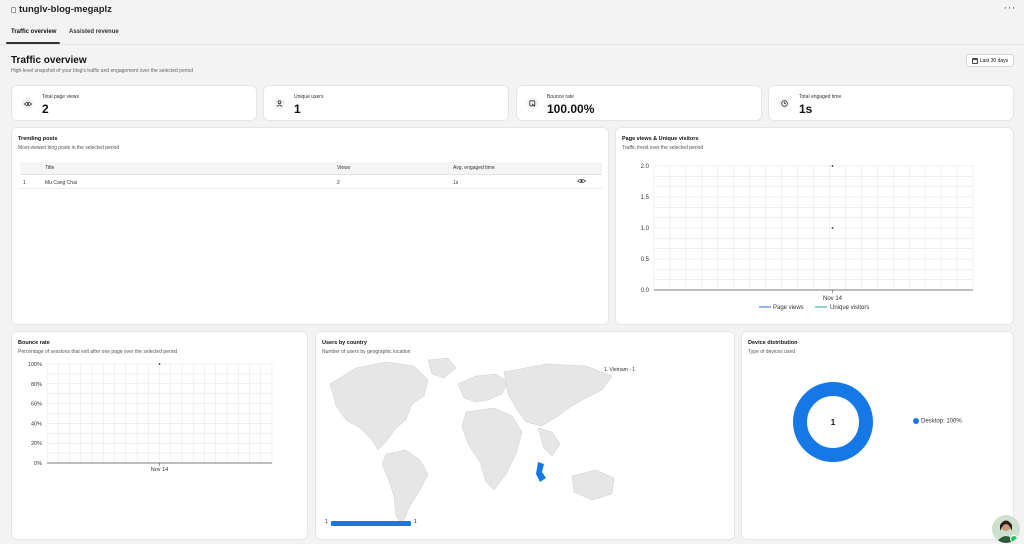 This screenshot has height=544, width=1024. Describe the element at coordinates (60, 97) in the screenshot. I see `kpi-label: Total page views` at that location.